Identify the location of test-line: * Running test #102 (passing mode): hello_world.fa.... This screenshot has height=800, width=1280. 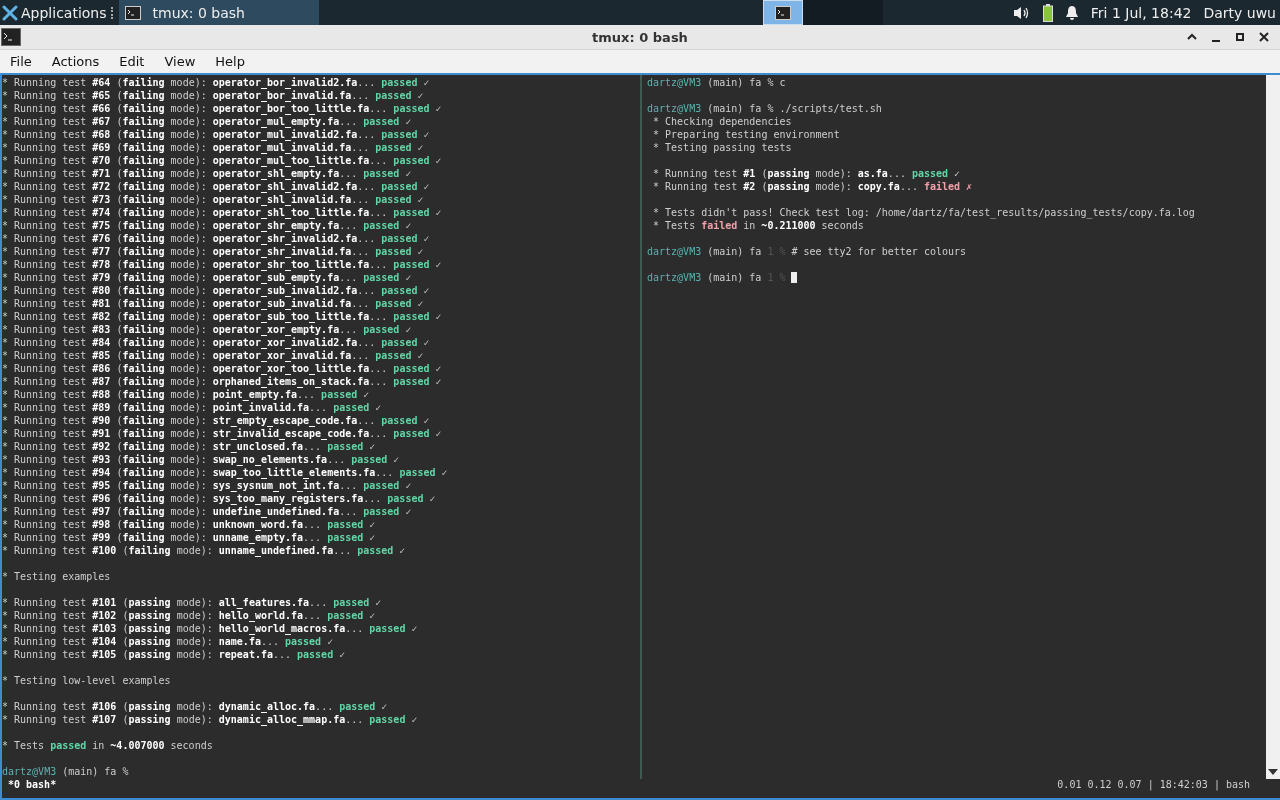
(162, 615).